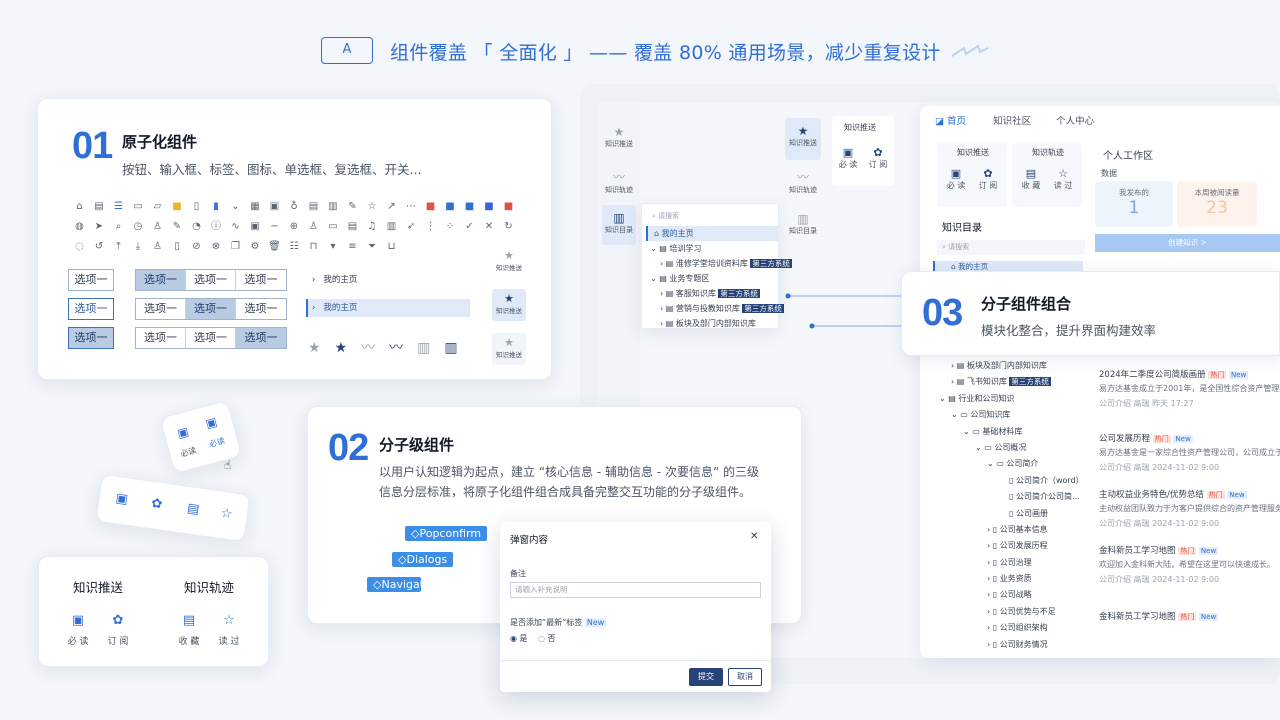 Image resolution: width=1280 pixels, height=720 pixels. What do you see at coordinates (1031, 513) in the screenshot?
I see `tree-item-label: 公司画册` at bounding box center [1031, 513].